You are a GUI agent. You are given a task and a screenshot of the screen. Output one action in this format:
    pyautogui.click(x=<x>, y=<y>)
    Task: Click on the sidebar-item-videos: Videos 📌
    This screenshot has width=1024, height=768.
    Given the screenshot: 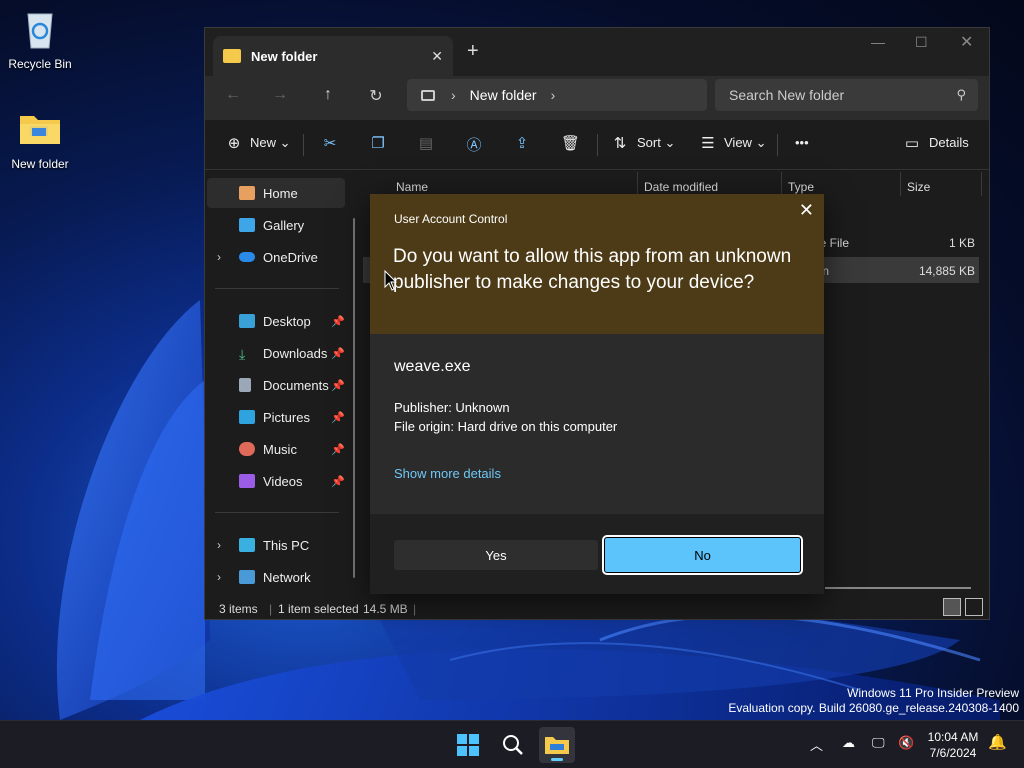 What is the action you would take?
    pyautogui.click(x=276, y=481)
    